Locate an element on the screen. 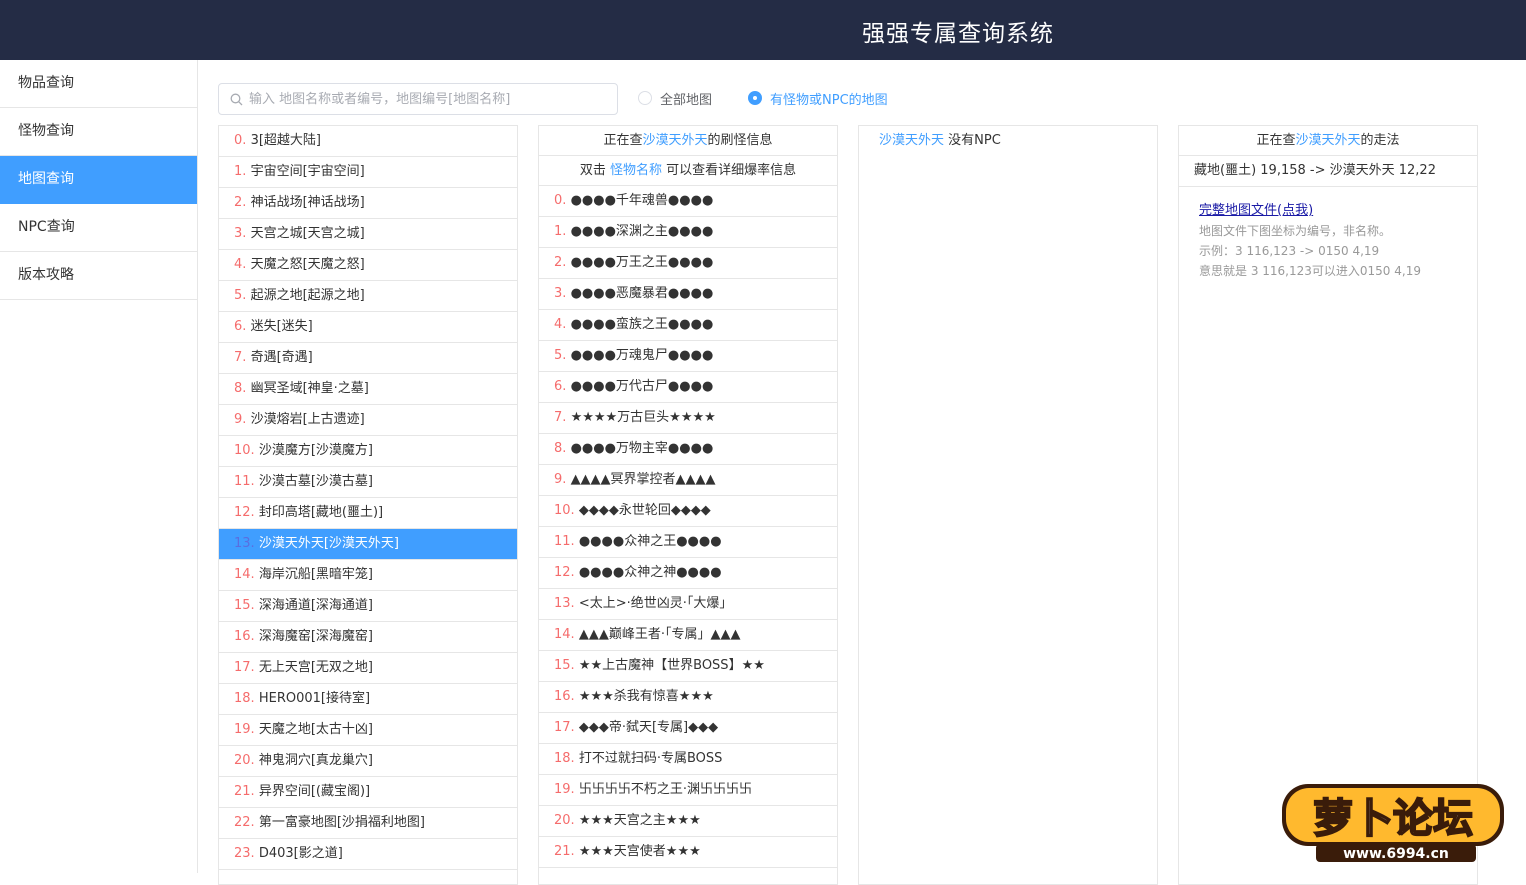 The height and width of the screenshot is (885, 1526). map-name: 宇宙空间[宇宙空间] is located at coordinates (307, 171).